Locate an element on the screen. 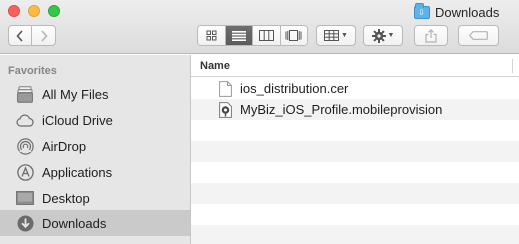 The image size is (519, 244). sidebar-item-airdrop: AirDrop is located at coordinates (95, 146).